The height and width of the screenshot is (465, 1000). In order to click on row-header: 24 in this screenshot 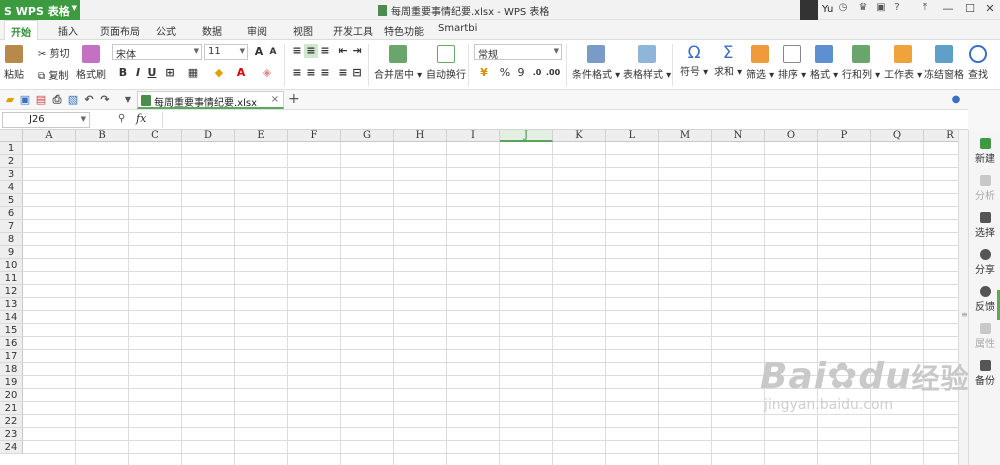, I will do `click(11, 447)`.